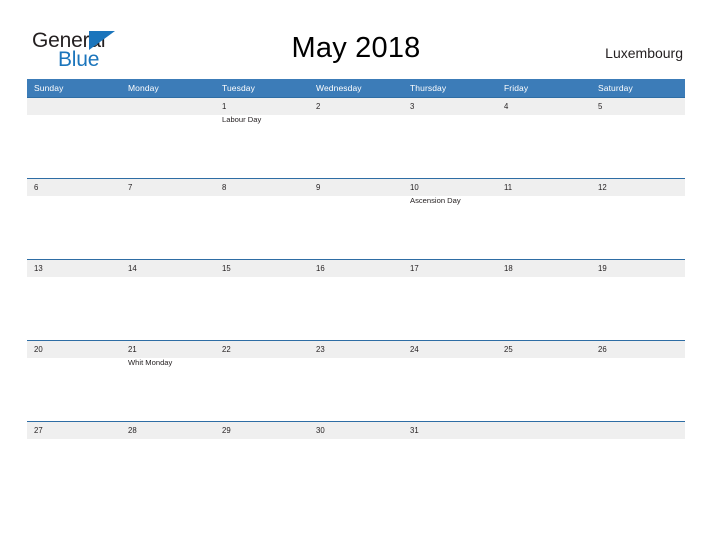 The image size is (712, 550). What do you see at coordinates (74, 299) in the screenshot?
I see `day-cell: 13` at bounding box center [74, 299].